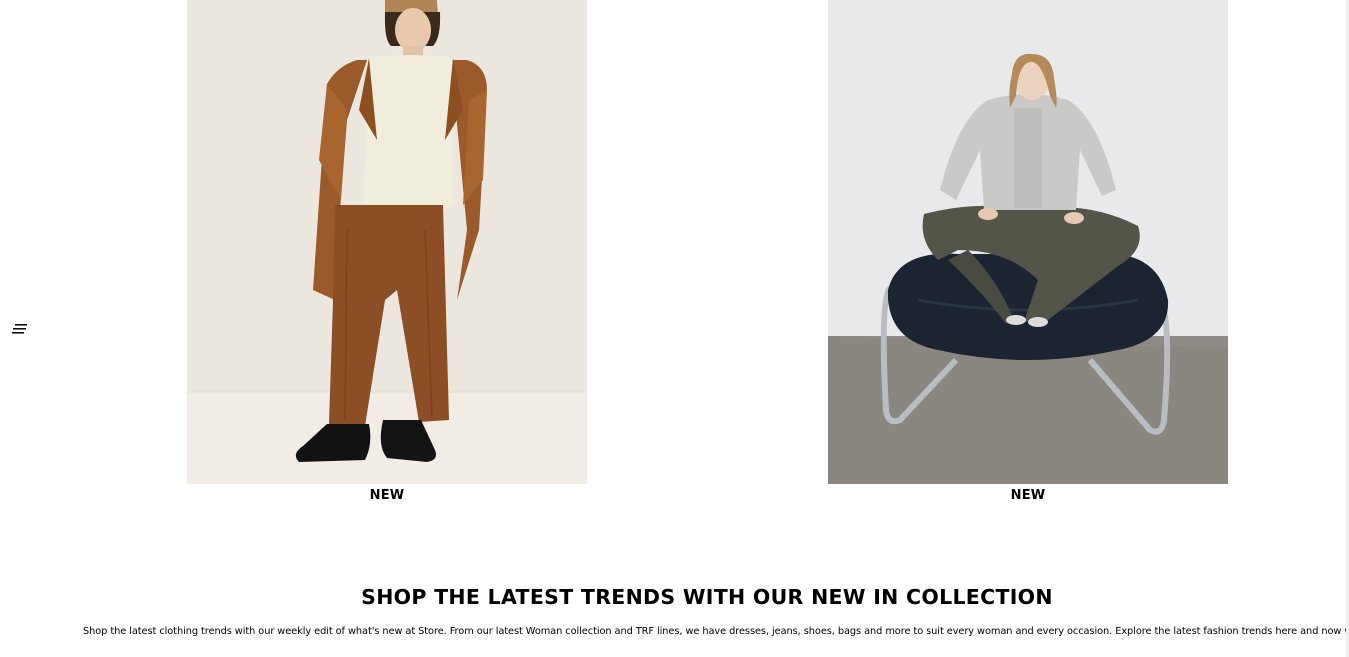 The width and height of the screenshot is (1349, 657). Describe the element at coordinates (20, 329) in the screenshot. I see `hamburger-menu-icon` at that location.